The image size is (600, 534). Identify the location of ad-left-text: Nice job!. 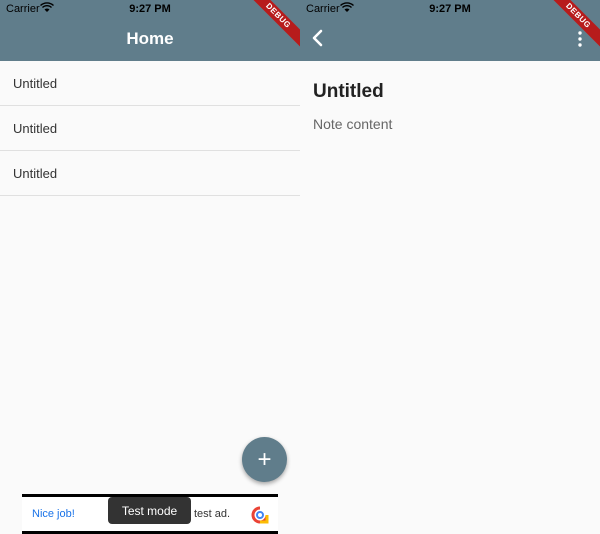
(53, 514).